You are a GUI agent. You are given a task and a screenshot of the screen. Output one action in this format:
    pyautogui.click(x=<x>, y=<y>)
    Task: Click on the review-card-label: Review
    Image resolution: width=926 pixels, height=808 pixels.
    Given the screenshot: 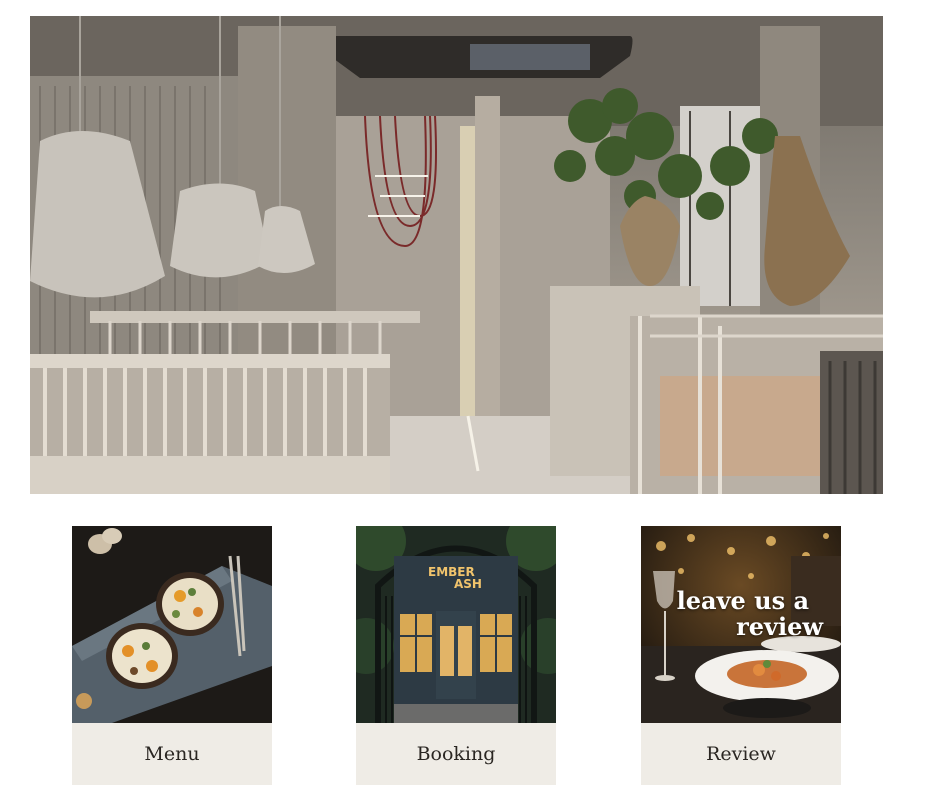 What is the action you would take?
    pyautogui.click(x=741, y=754)
    